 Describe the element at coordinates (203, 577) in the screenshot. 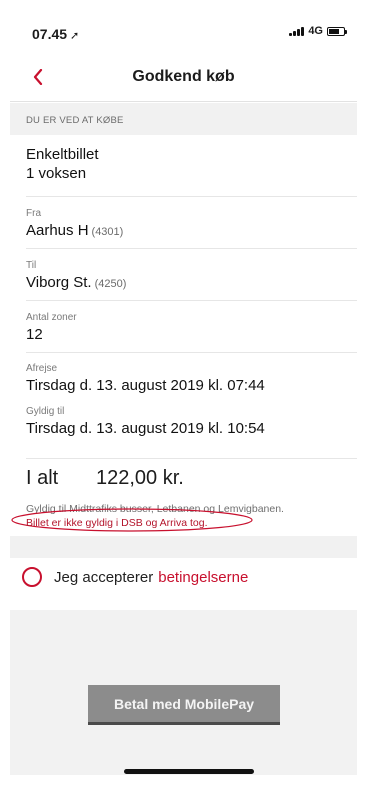

I see `terms-link: betingelserne` at that location.